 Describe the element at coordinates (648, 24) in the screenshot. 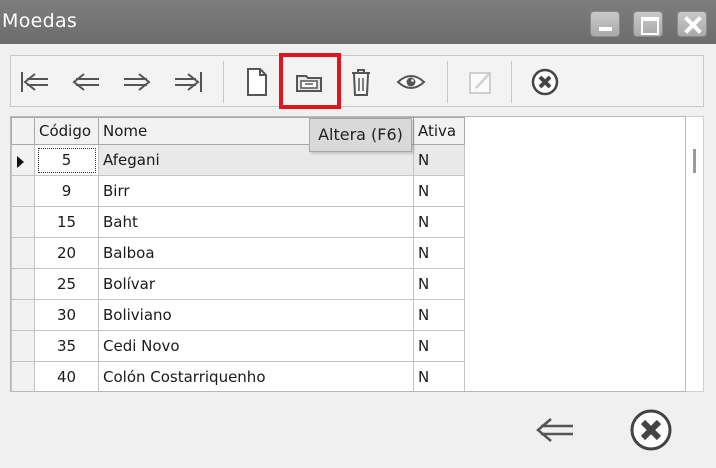

I see `maximize-button` at that location.